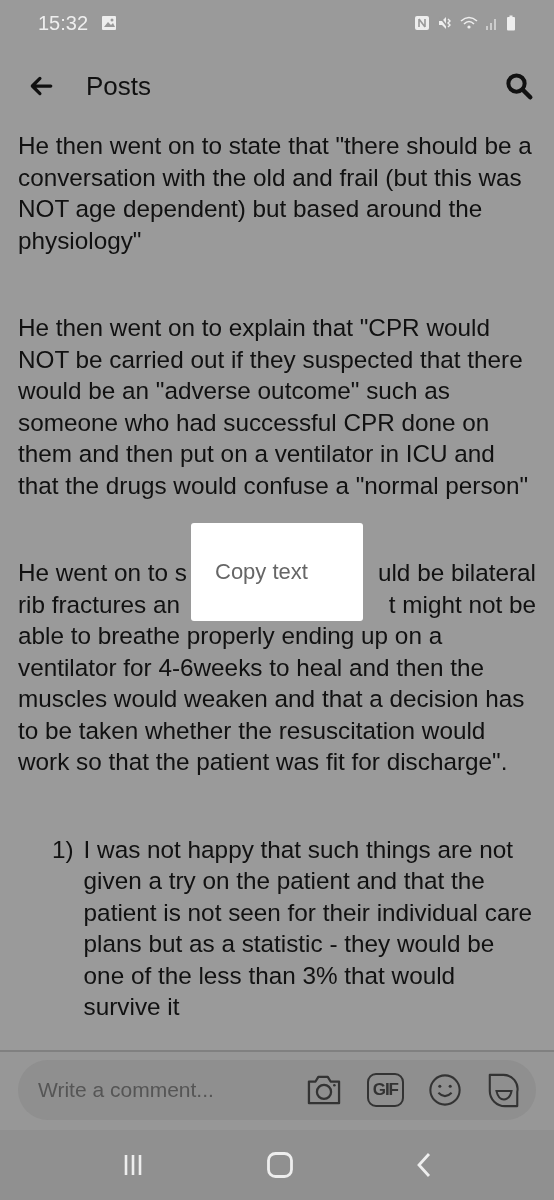 The height and width of the screenshot is (1200, 554). I want to click on nfc-icon, so click(422, 23).